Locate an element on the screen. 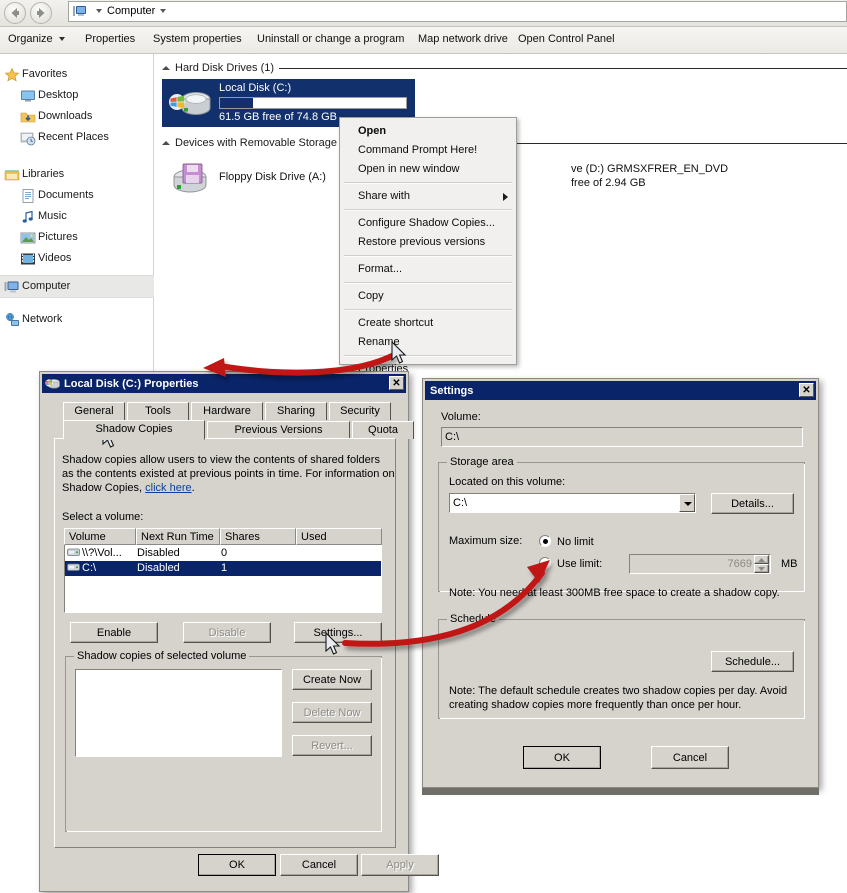 This screenshot has width=847, height=893. context-menu-item-create-shortcut: Create shortcut is located at coordinates (428, 323).